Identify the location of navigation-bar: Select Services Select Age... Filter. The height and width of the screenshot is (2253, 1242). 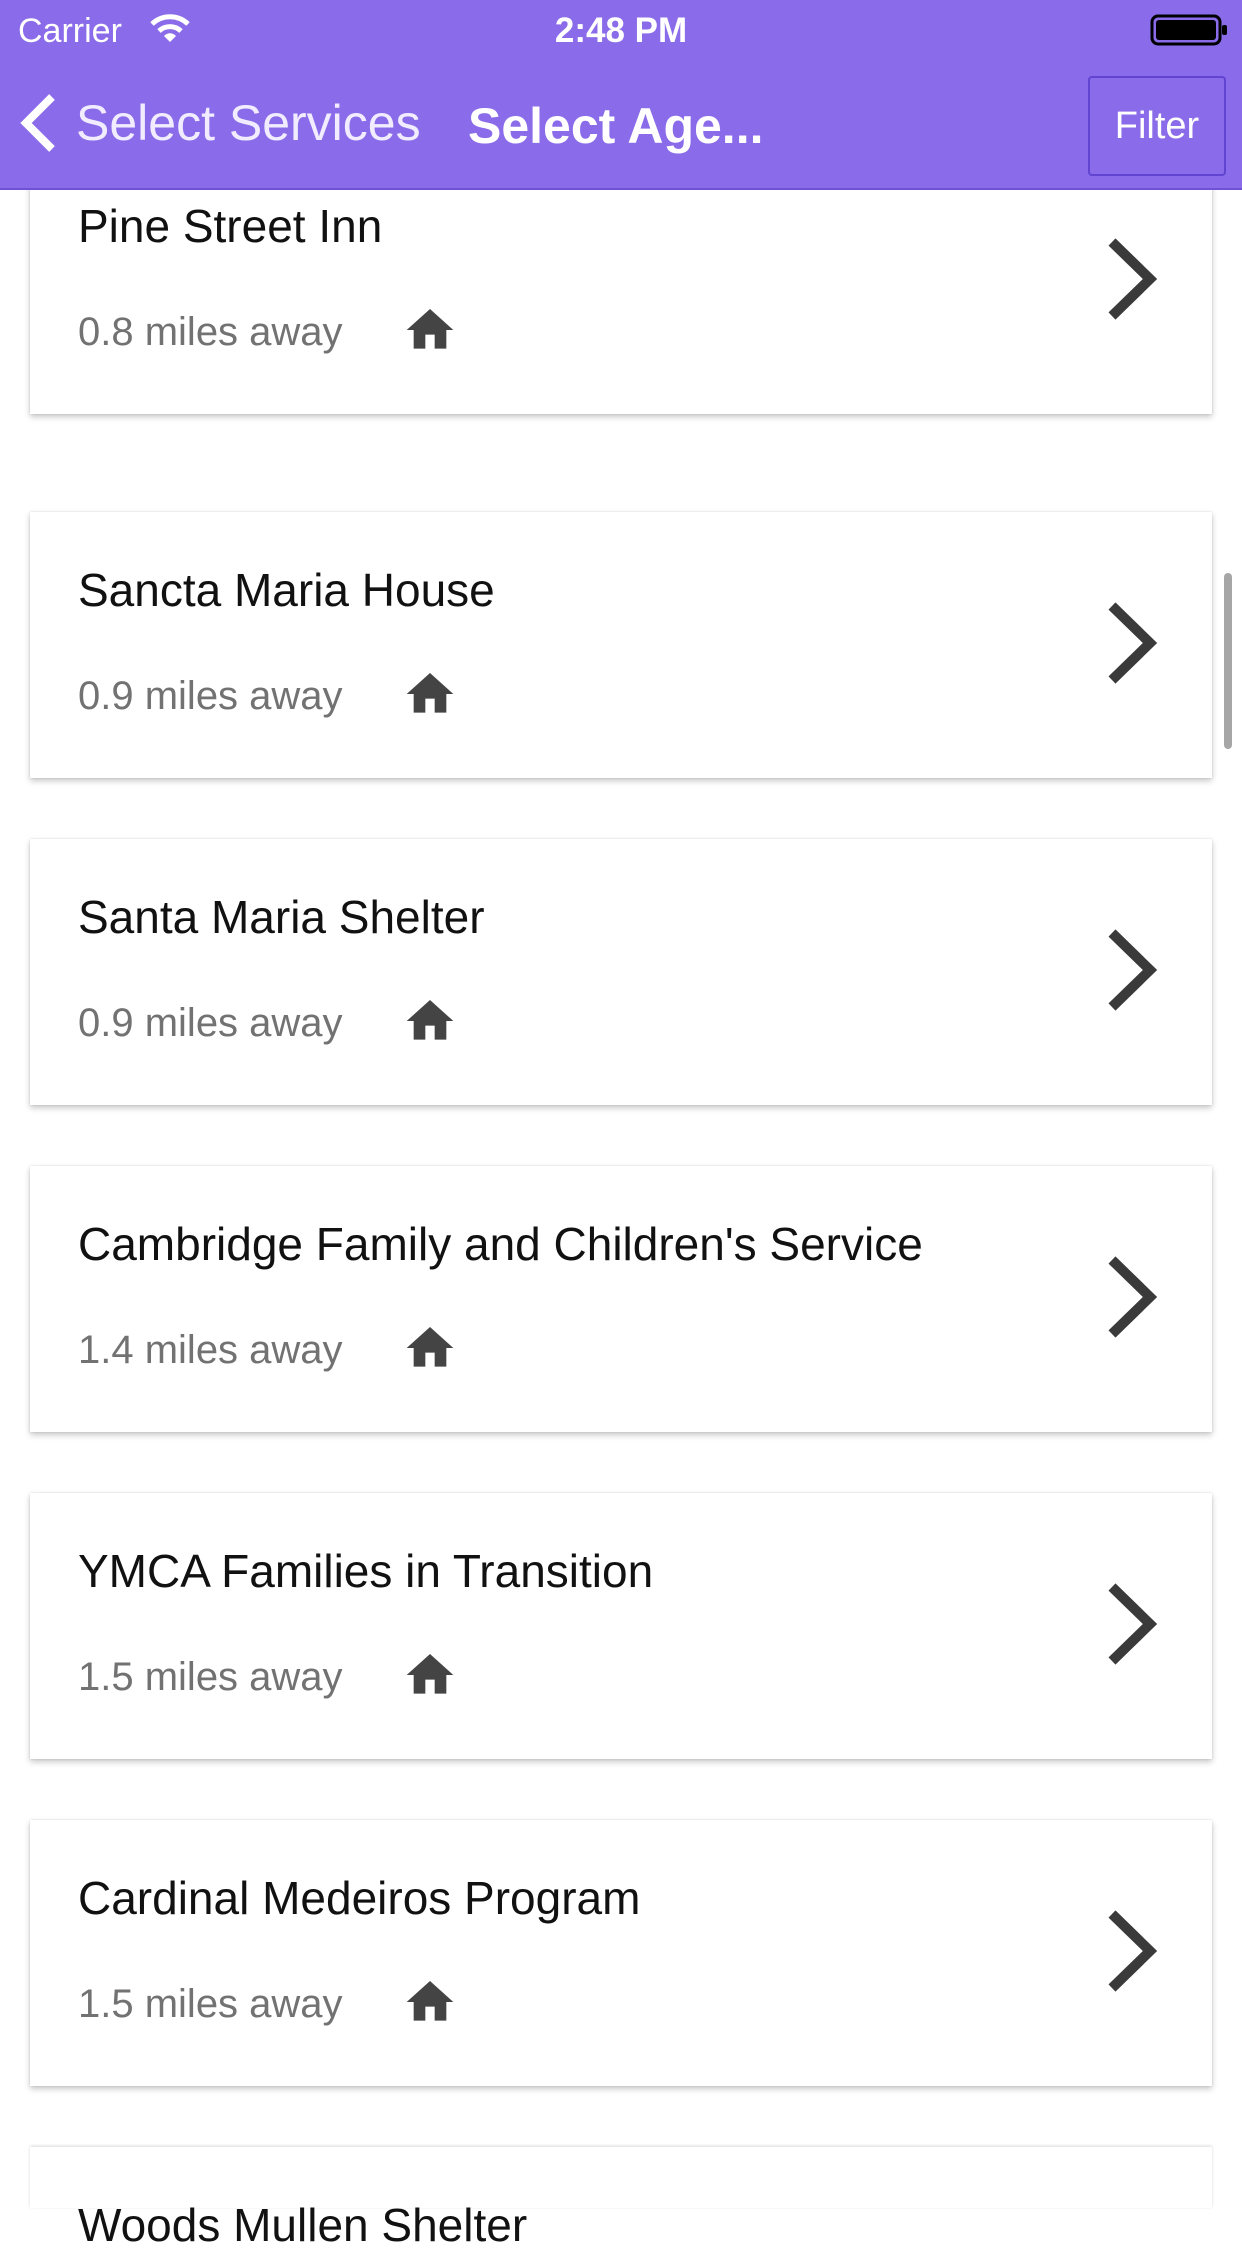
(621, 125).